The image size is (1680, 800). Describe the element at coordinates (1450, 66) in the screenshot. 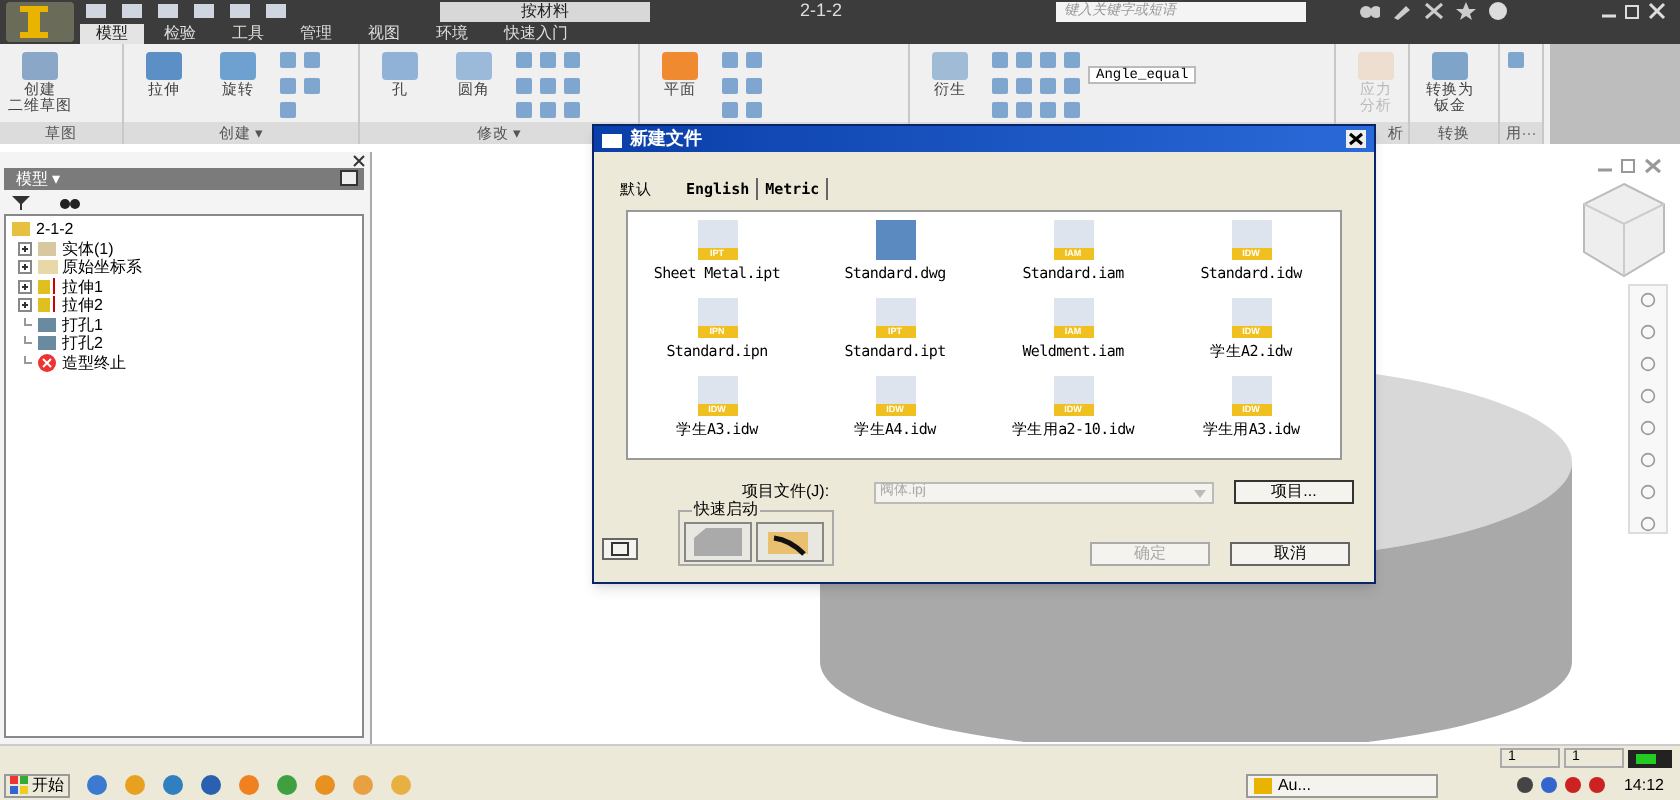

I see `sheet-icon` at that location.